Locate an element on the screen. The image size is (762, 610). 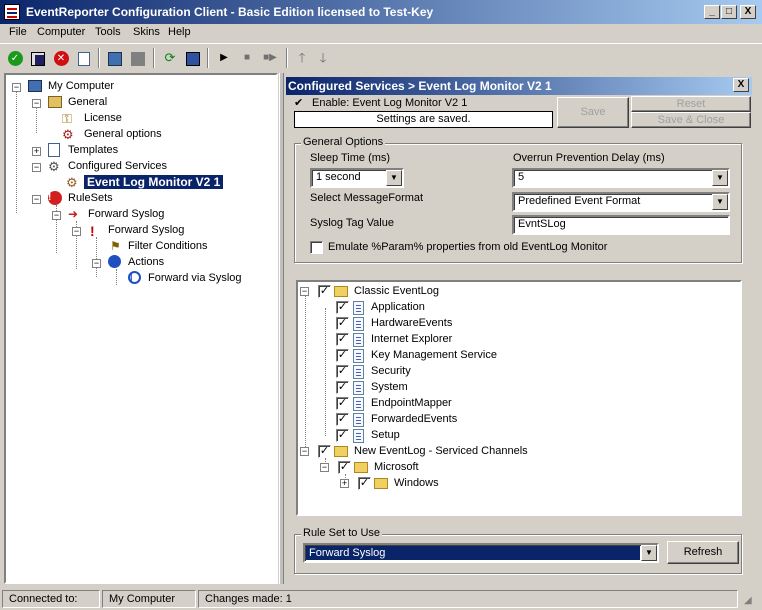
tree-label: Security is located at coordinates (391, 371).